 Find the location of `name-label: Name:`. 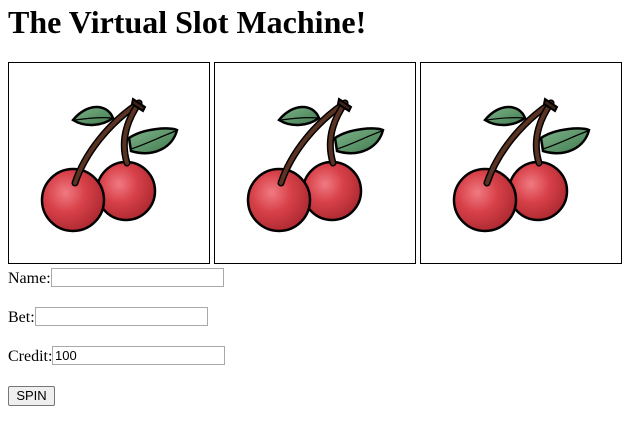

name-label: Name: is located at coordinates (29, 278).